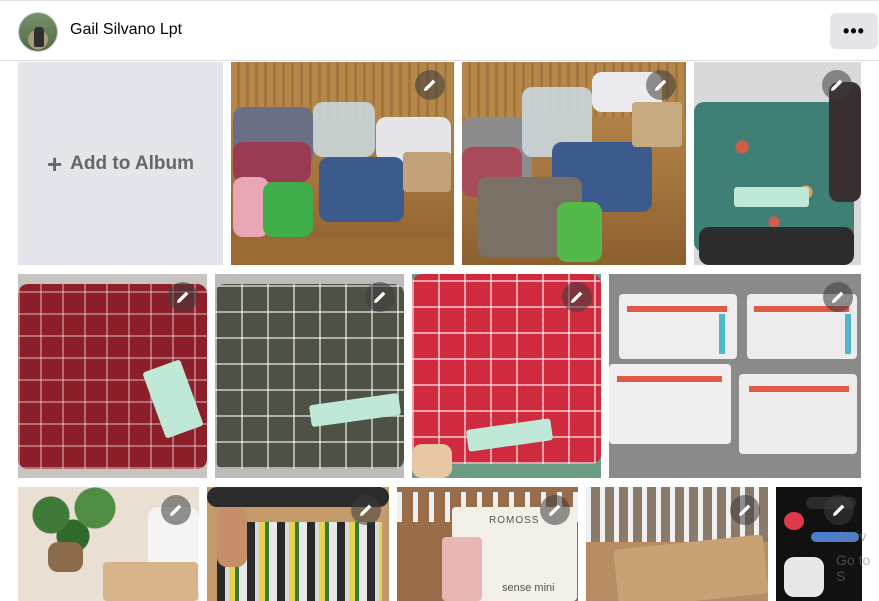 The height and width of the screenshot is (601, 879). Describe the element at coordinates (851, 536) in the screenshot. I see `activation-watermark-line1: Activ` at that location.